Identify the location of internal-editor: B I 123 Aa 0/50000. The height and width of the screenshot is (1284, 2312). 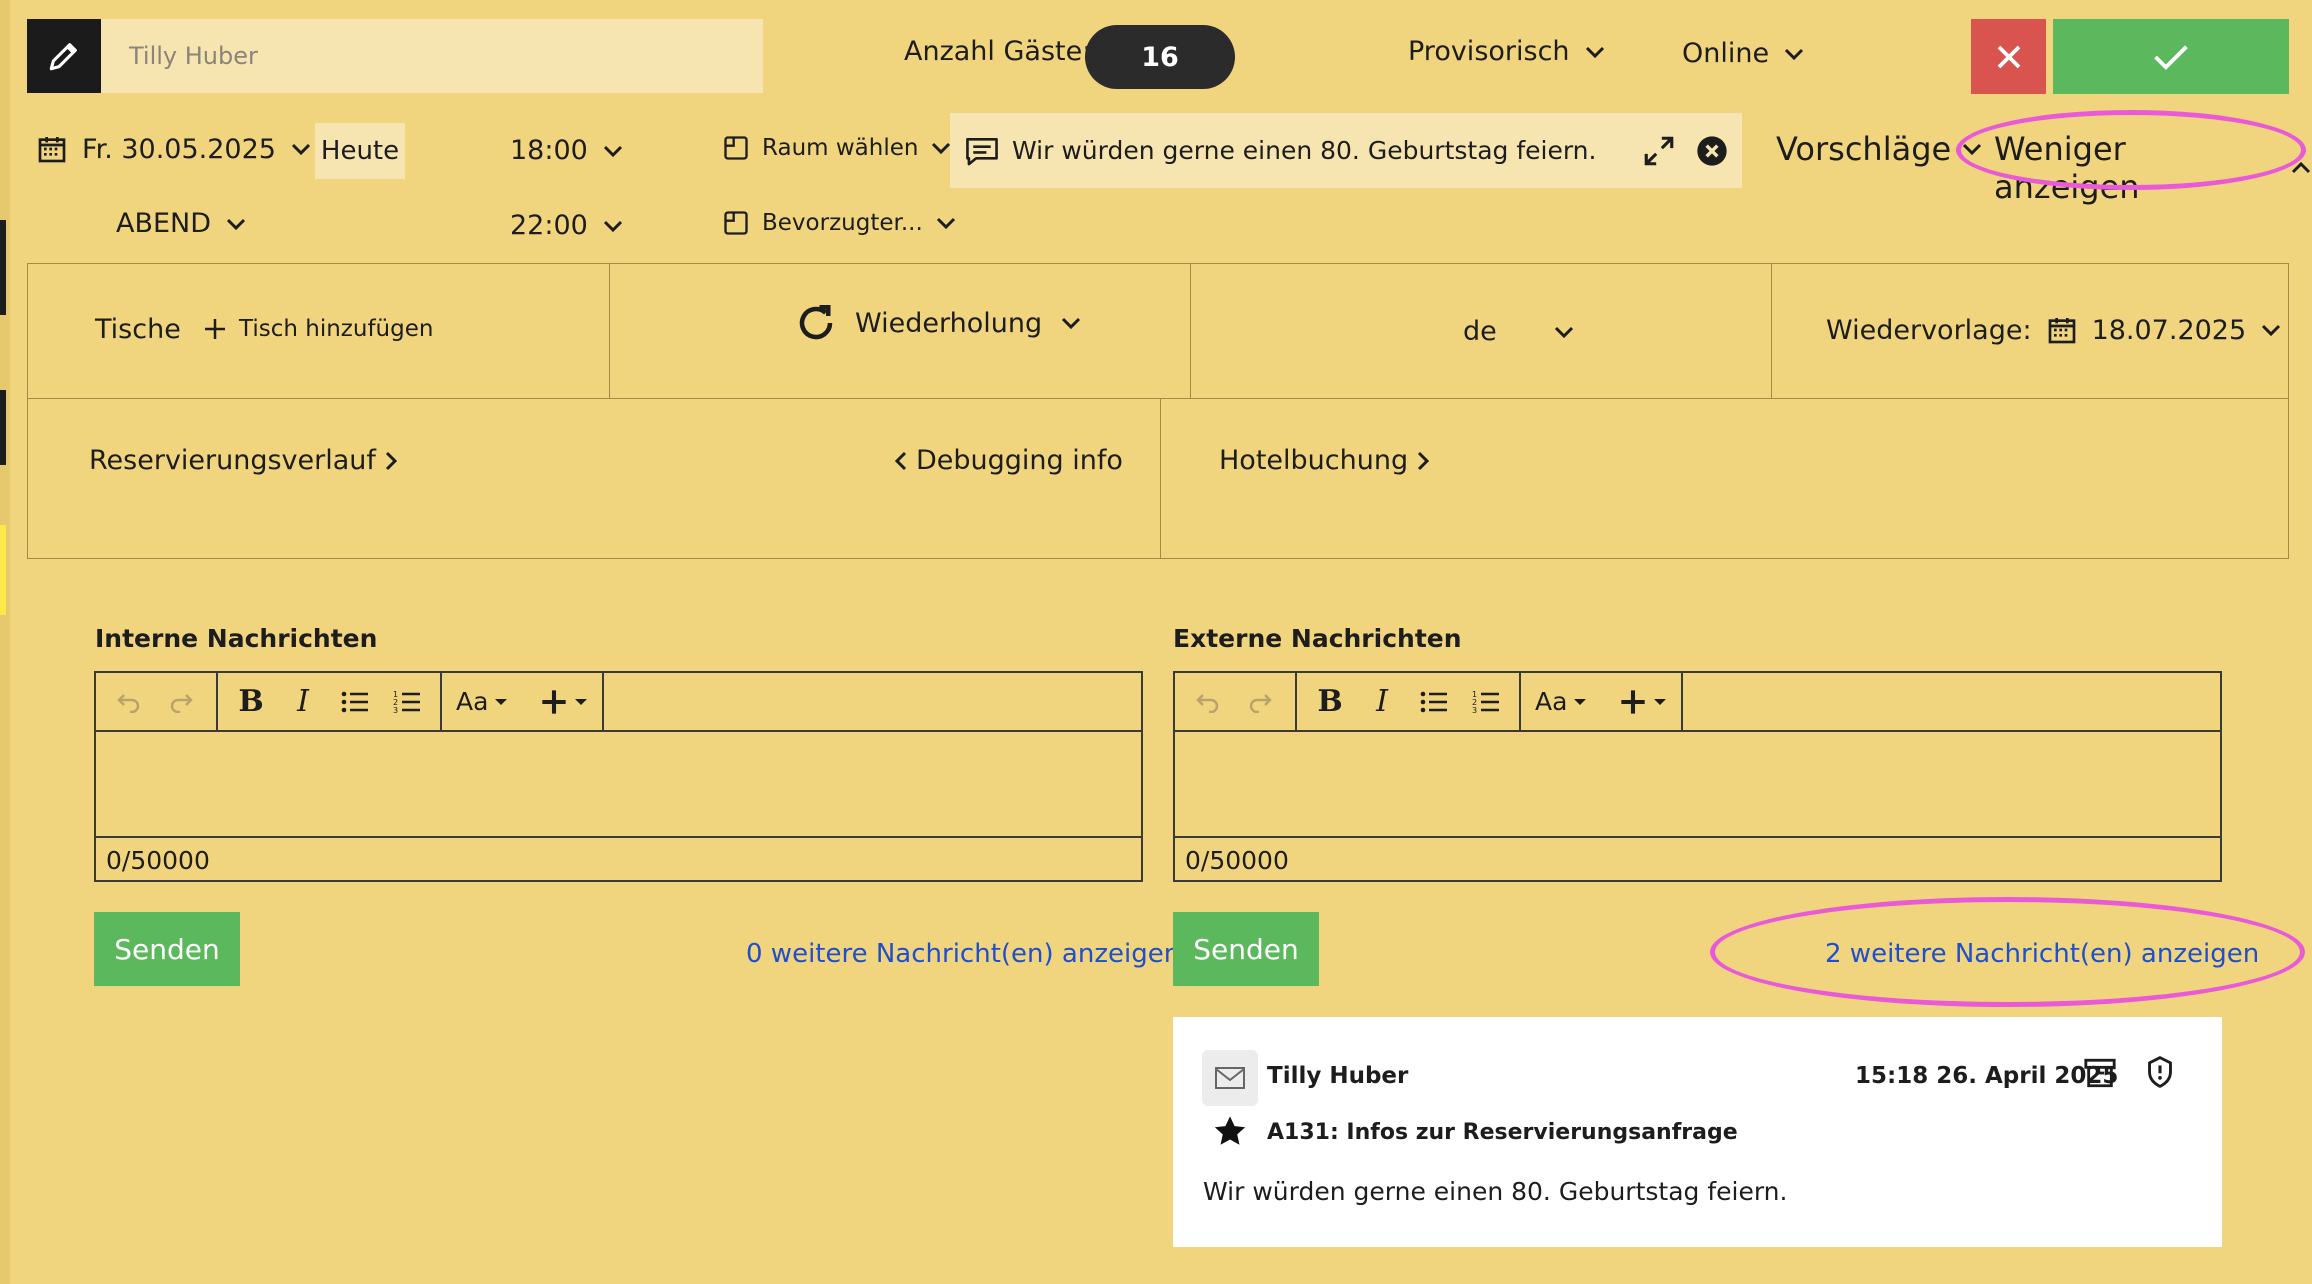
(618, 776).